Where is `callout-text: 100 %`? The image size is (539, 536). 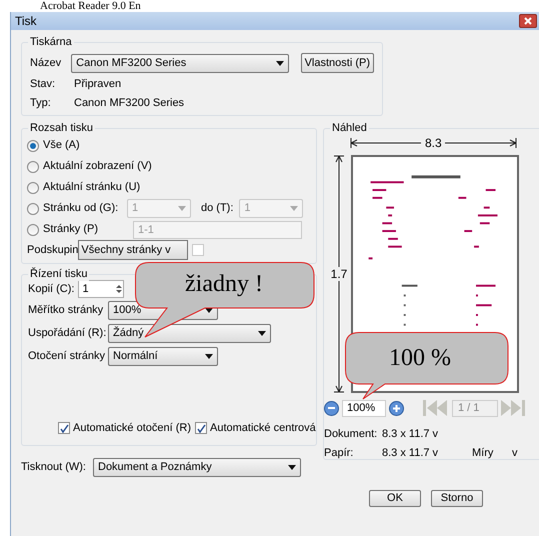 callout-text: 100 % is located at coordinates (420, 358).